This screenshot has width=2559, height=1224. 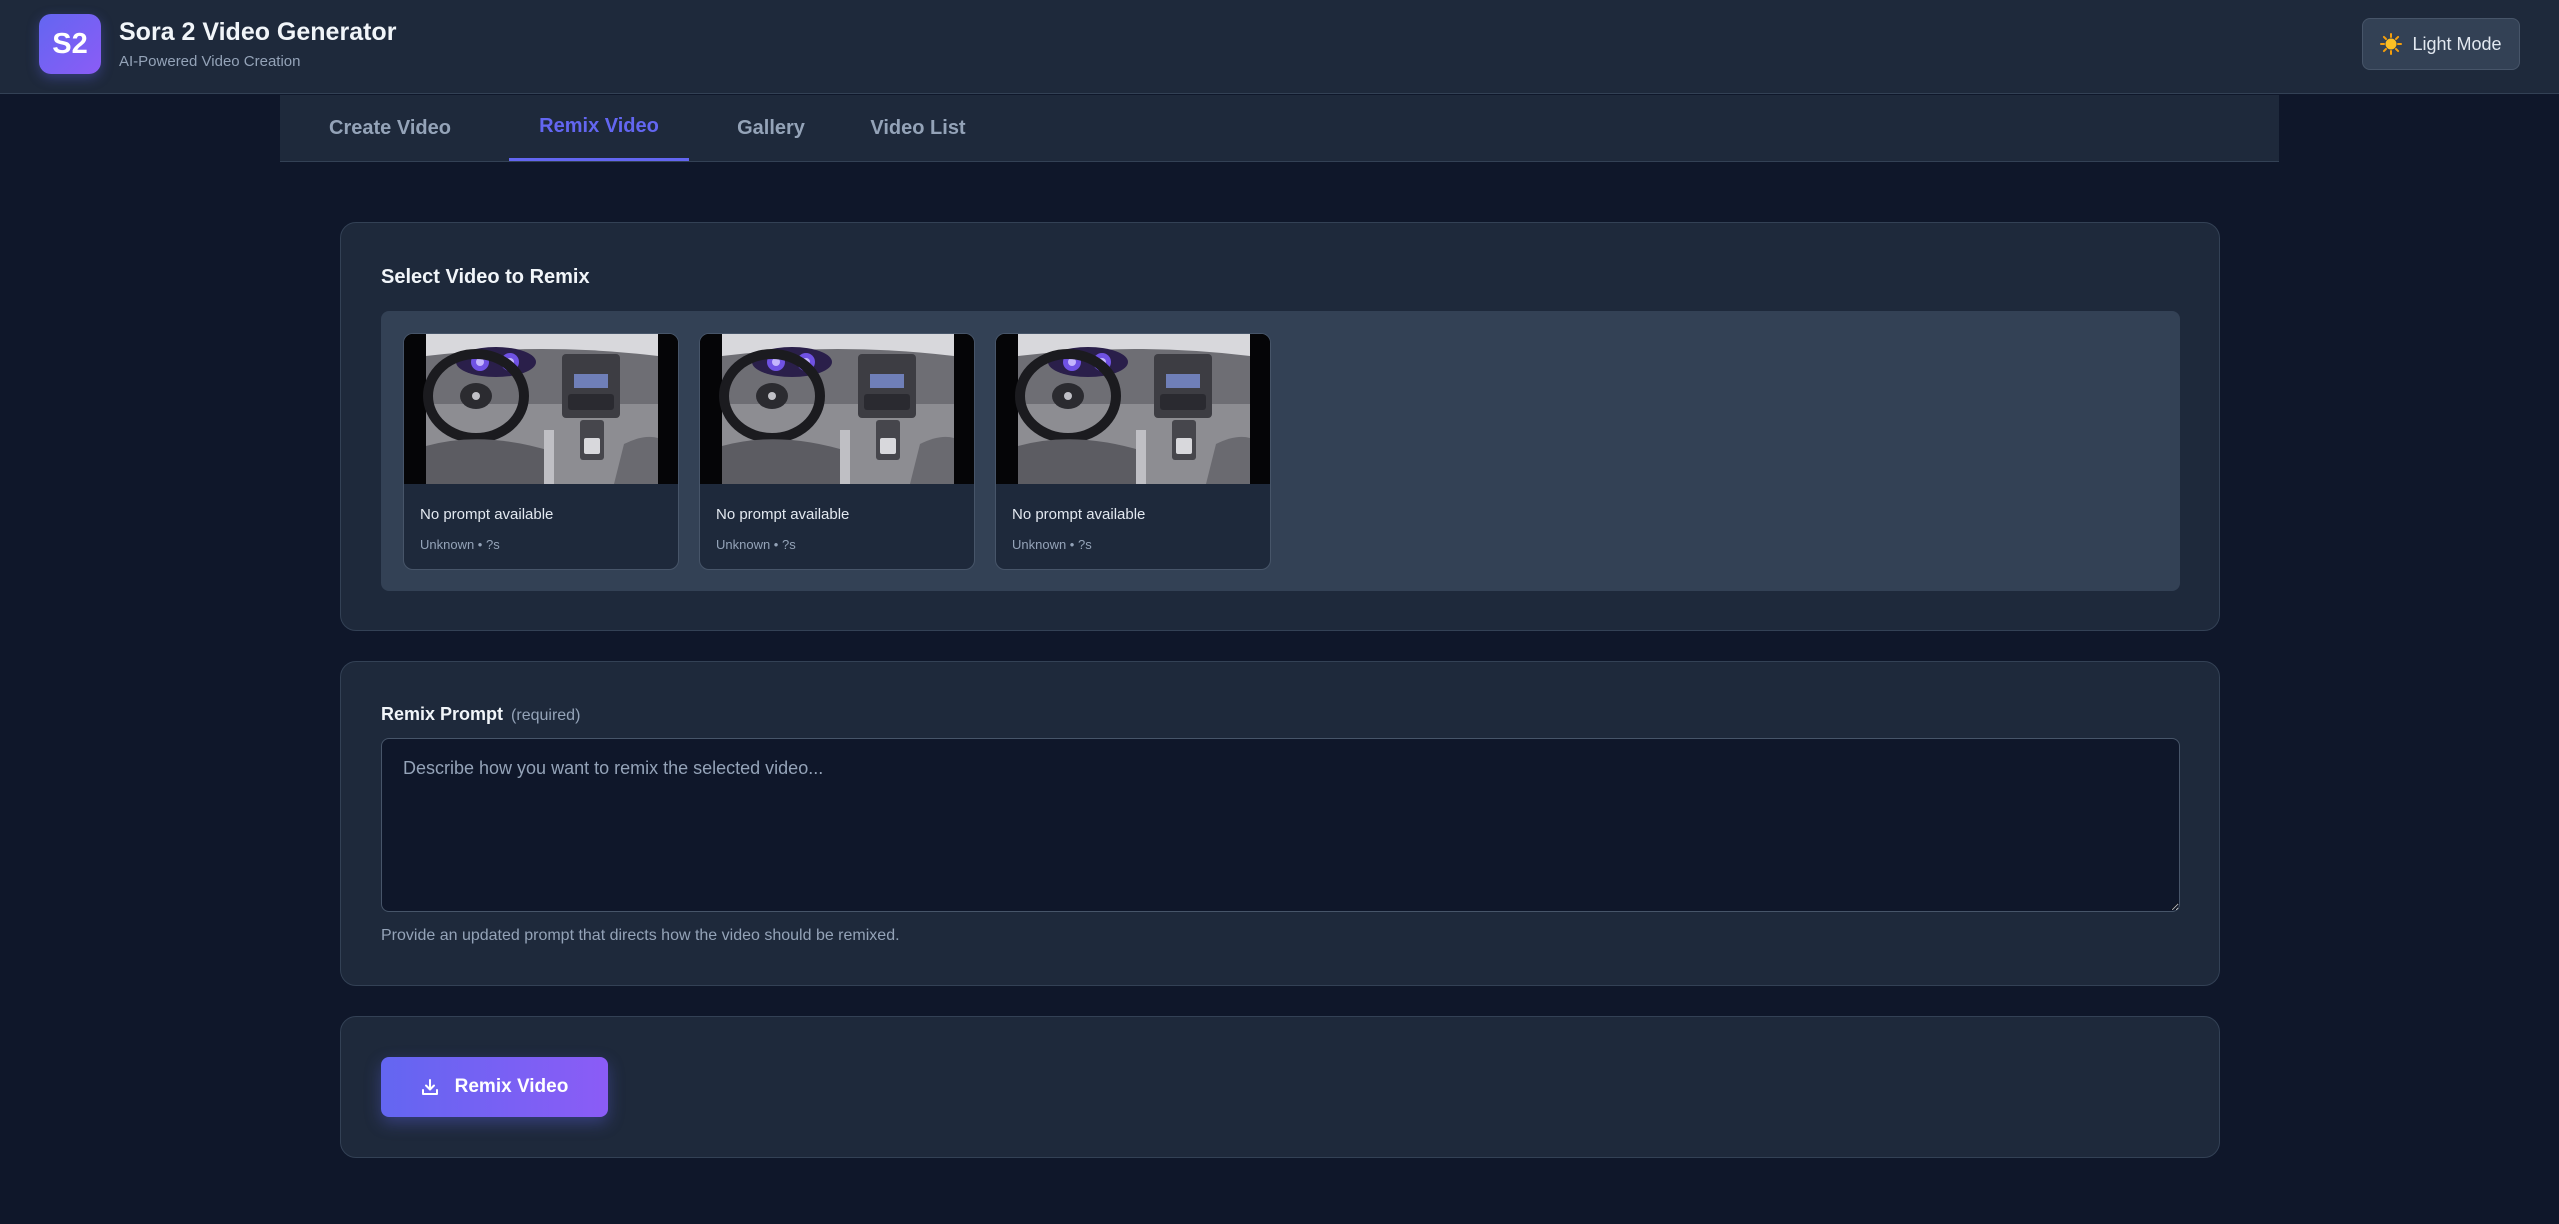 I want to click on tab-remix-video: Remix Video, so click(x=599, y=128).